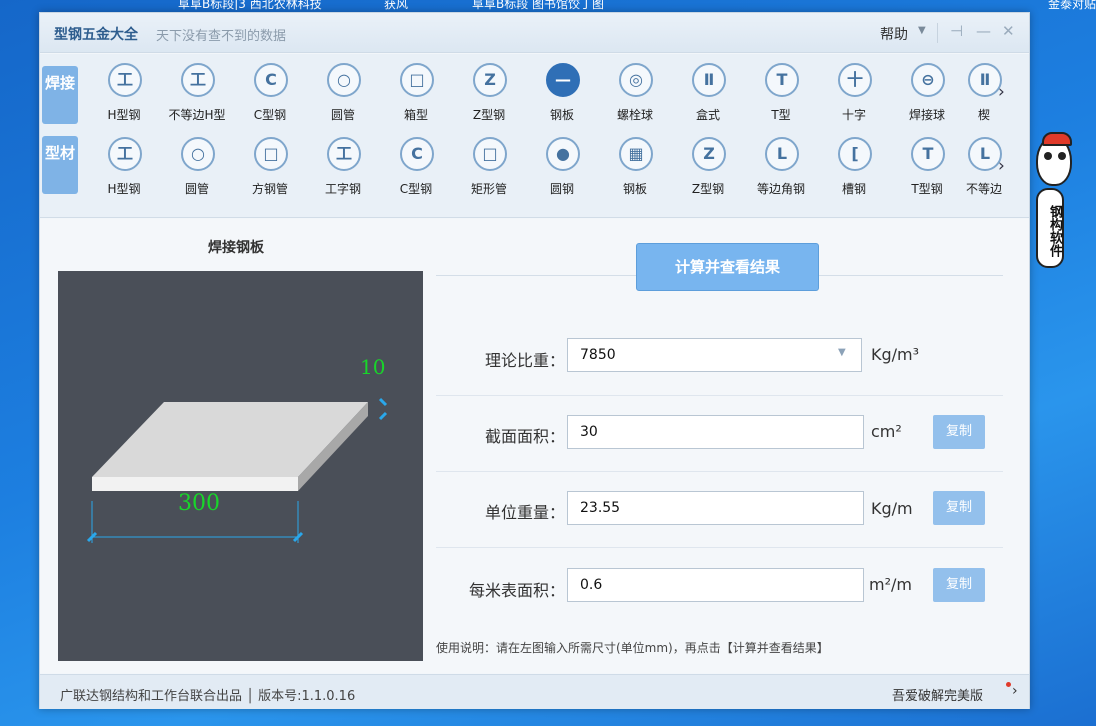  What do you see at coordinates (892, 508) in the screenshot?
I see `weight-unit: Kg/m` at bounding box center [892, 508].